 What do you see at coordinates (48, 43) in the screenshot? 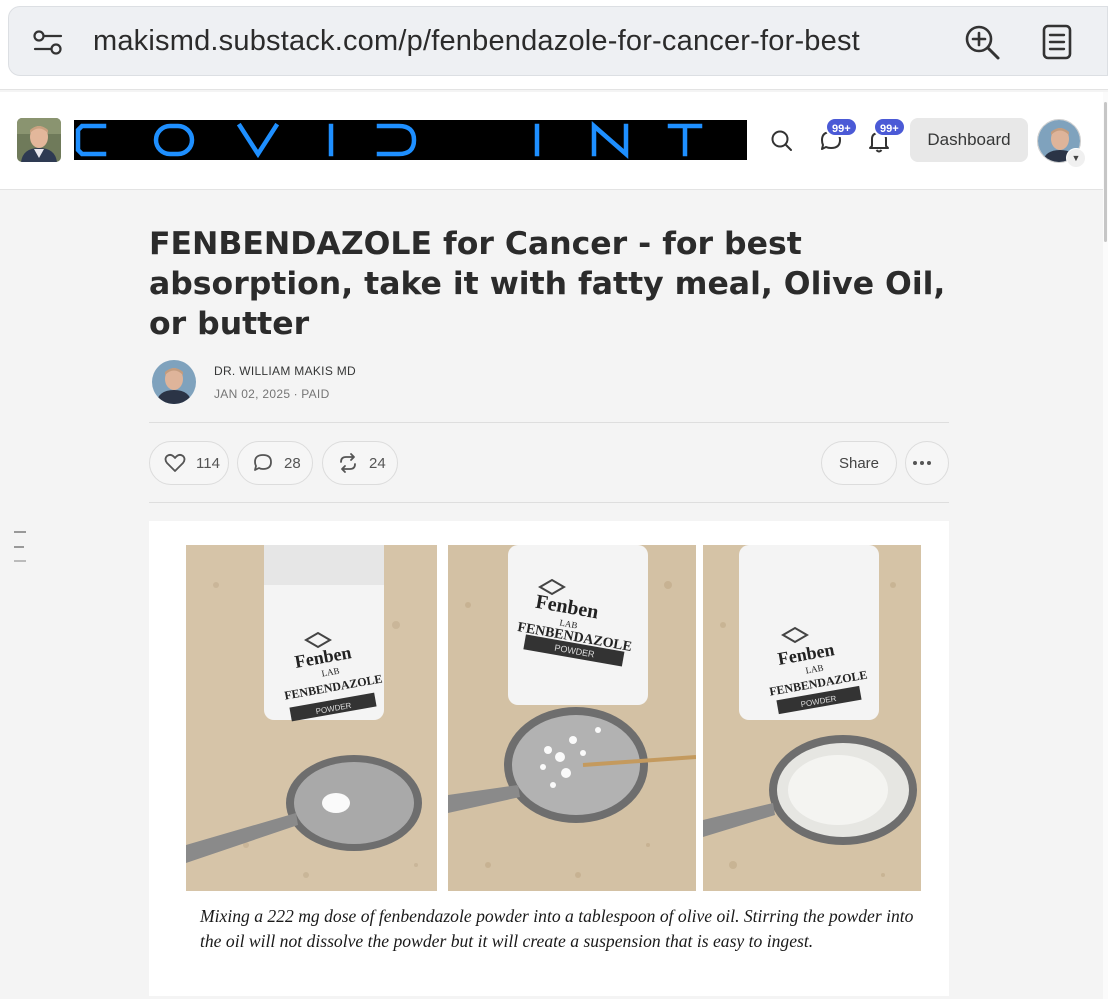
I see `site-settings-icon` at bounding box center [48, 43].